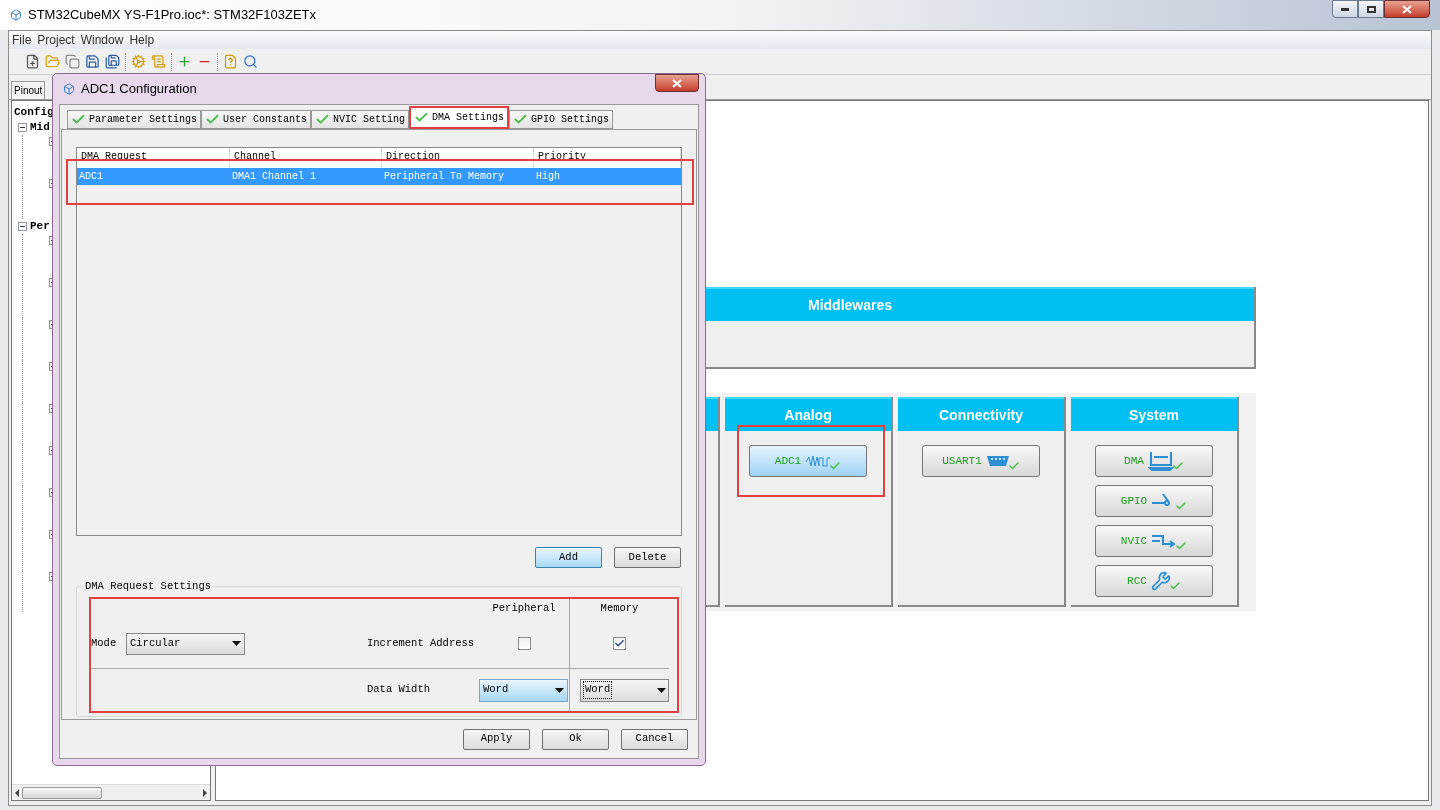 Image resolution: width=1440 pixels, height=810 pixels. I want to click on field-label: Increment Address, so click(421, 643).